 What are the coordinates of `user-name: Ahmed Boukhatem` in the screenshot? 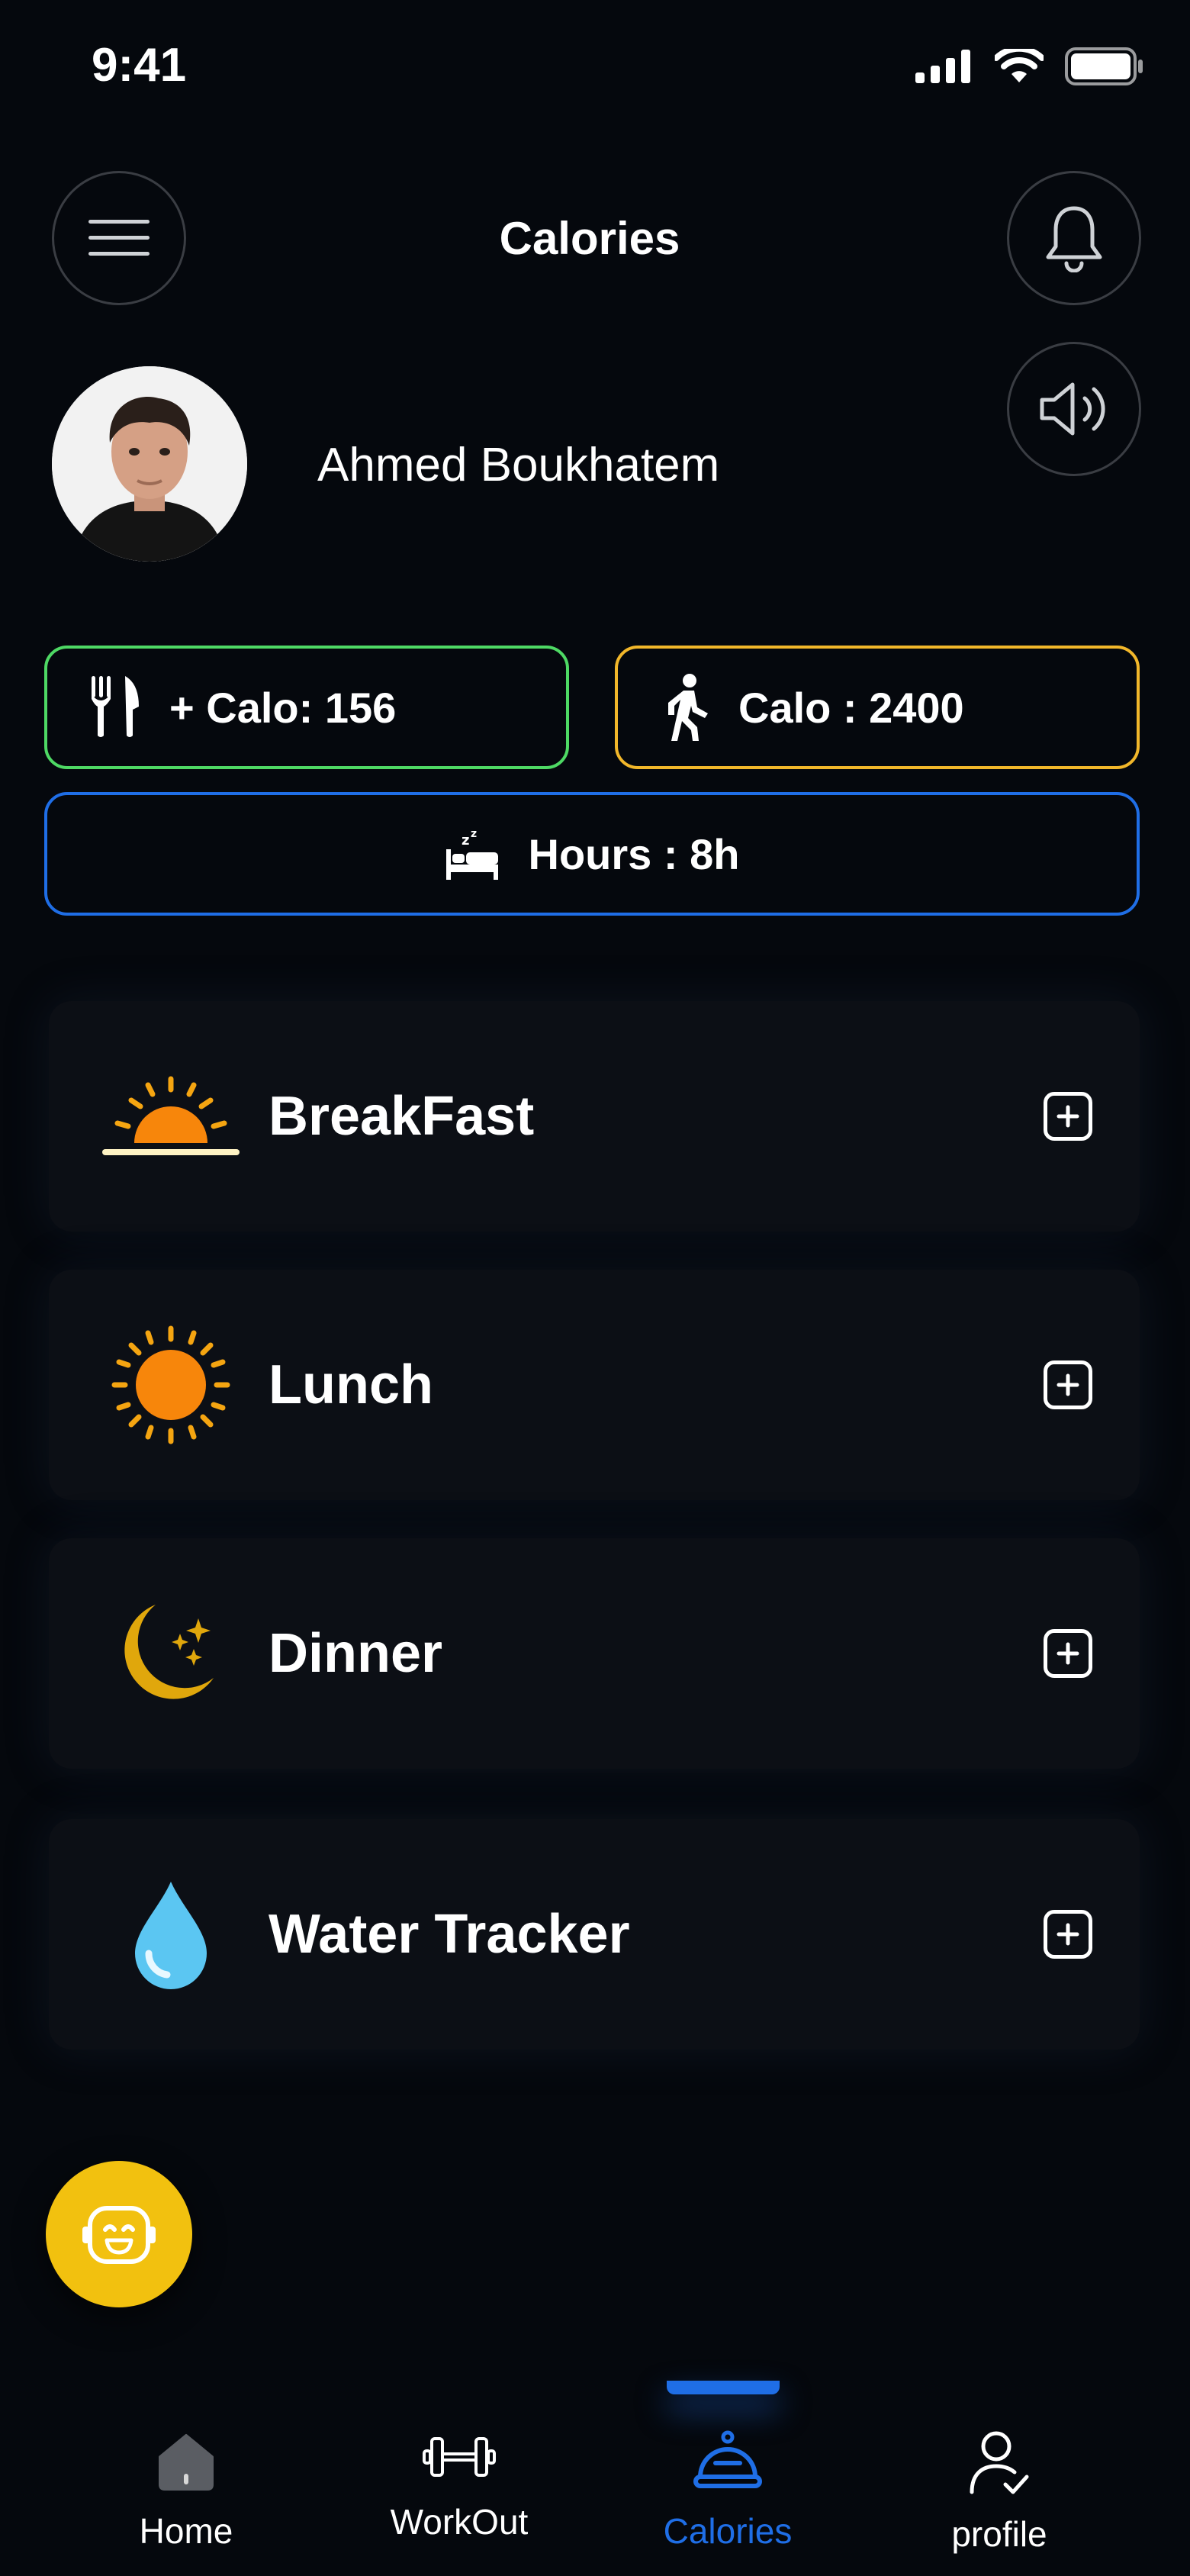 It's located at (518, 465).